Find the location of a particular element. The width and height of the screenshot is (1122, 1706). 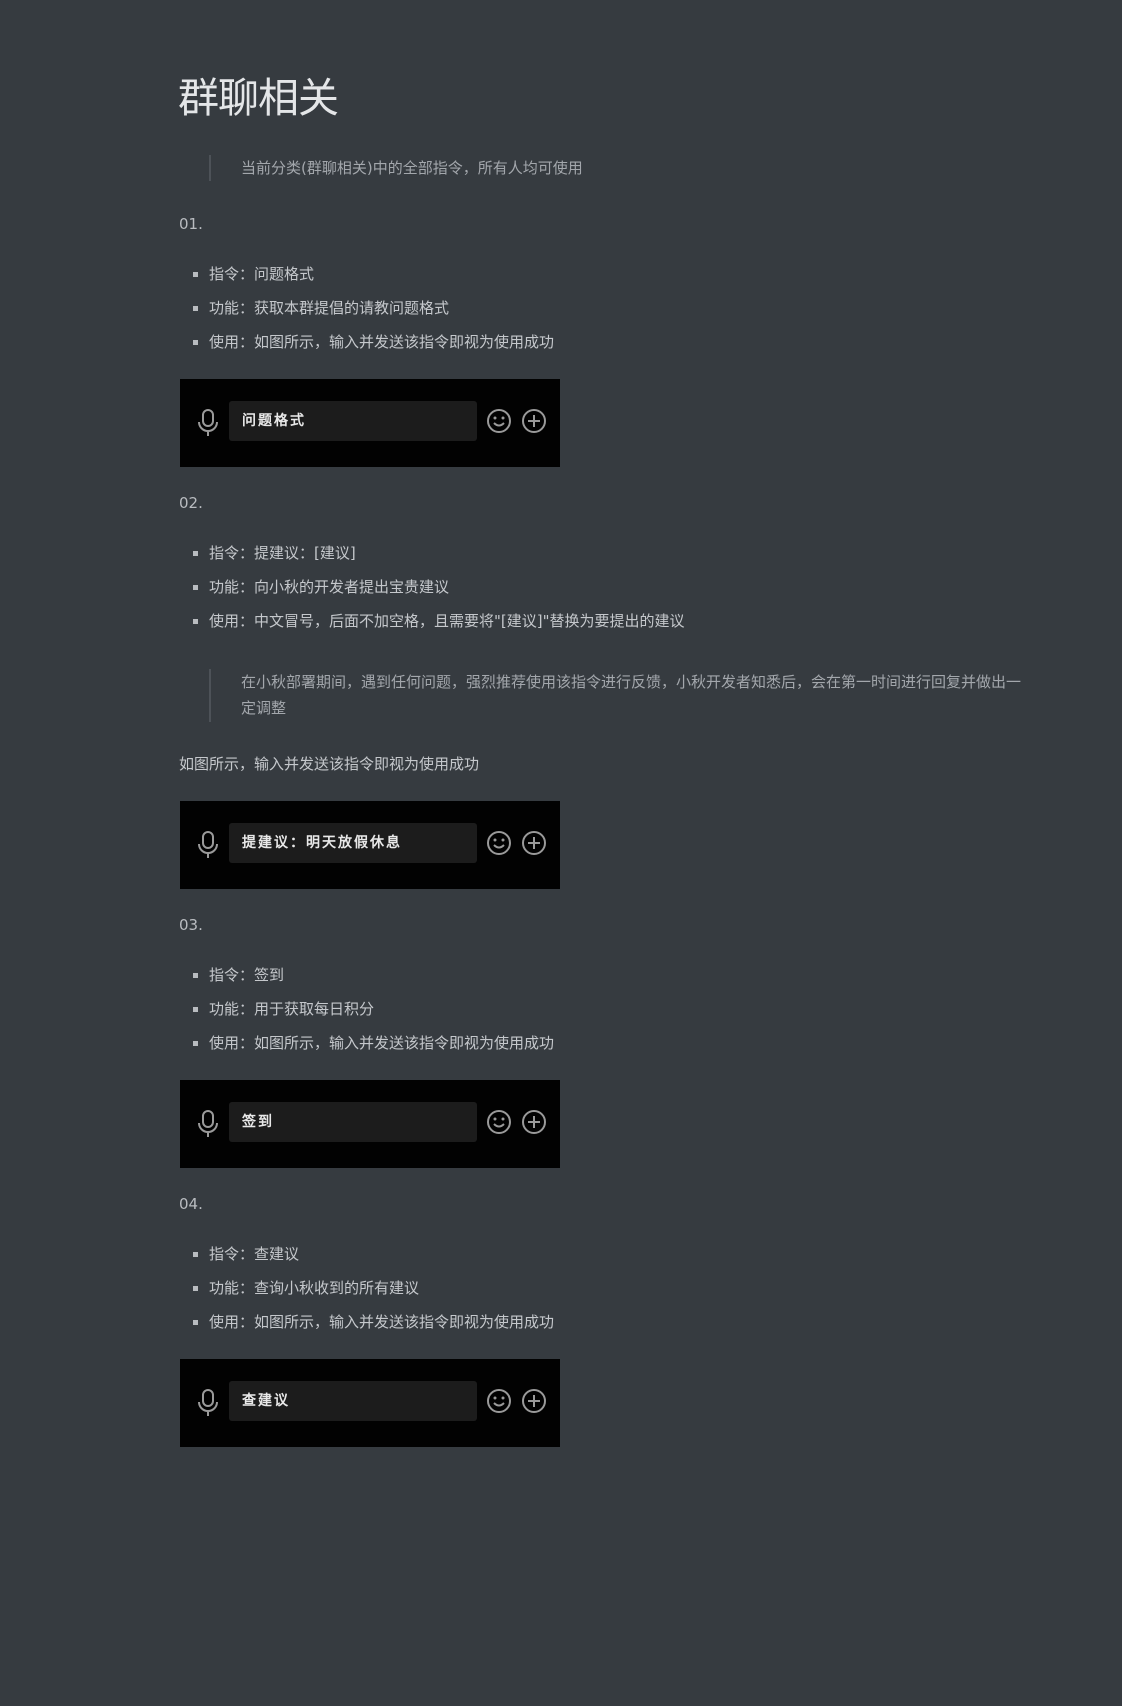

list-item: 指令：签到 is located at coordinates (238, 975).